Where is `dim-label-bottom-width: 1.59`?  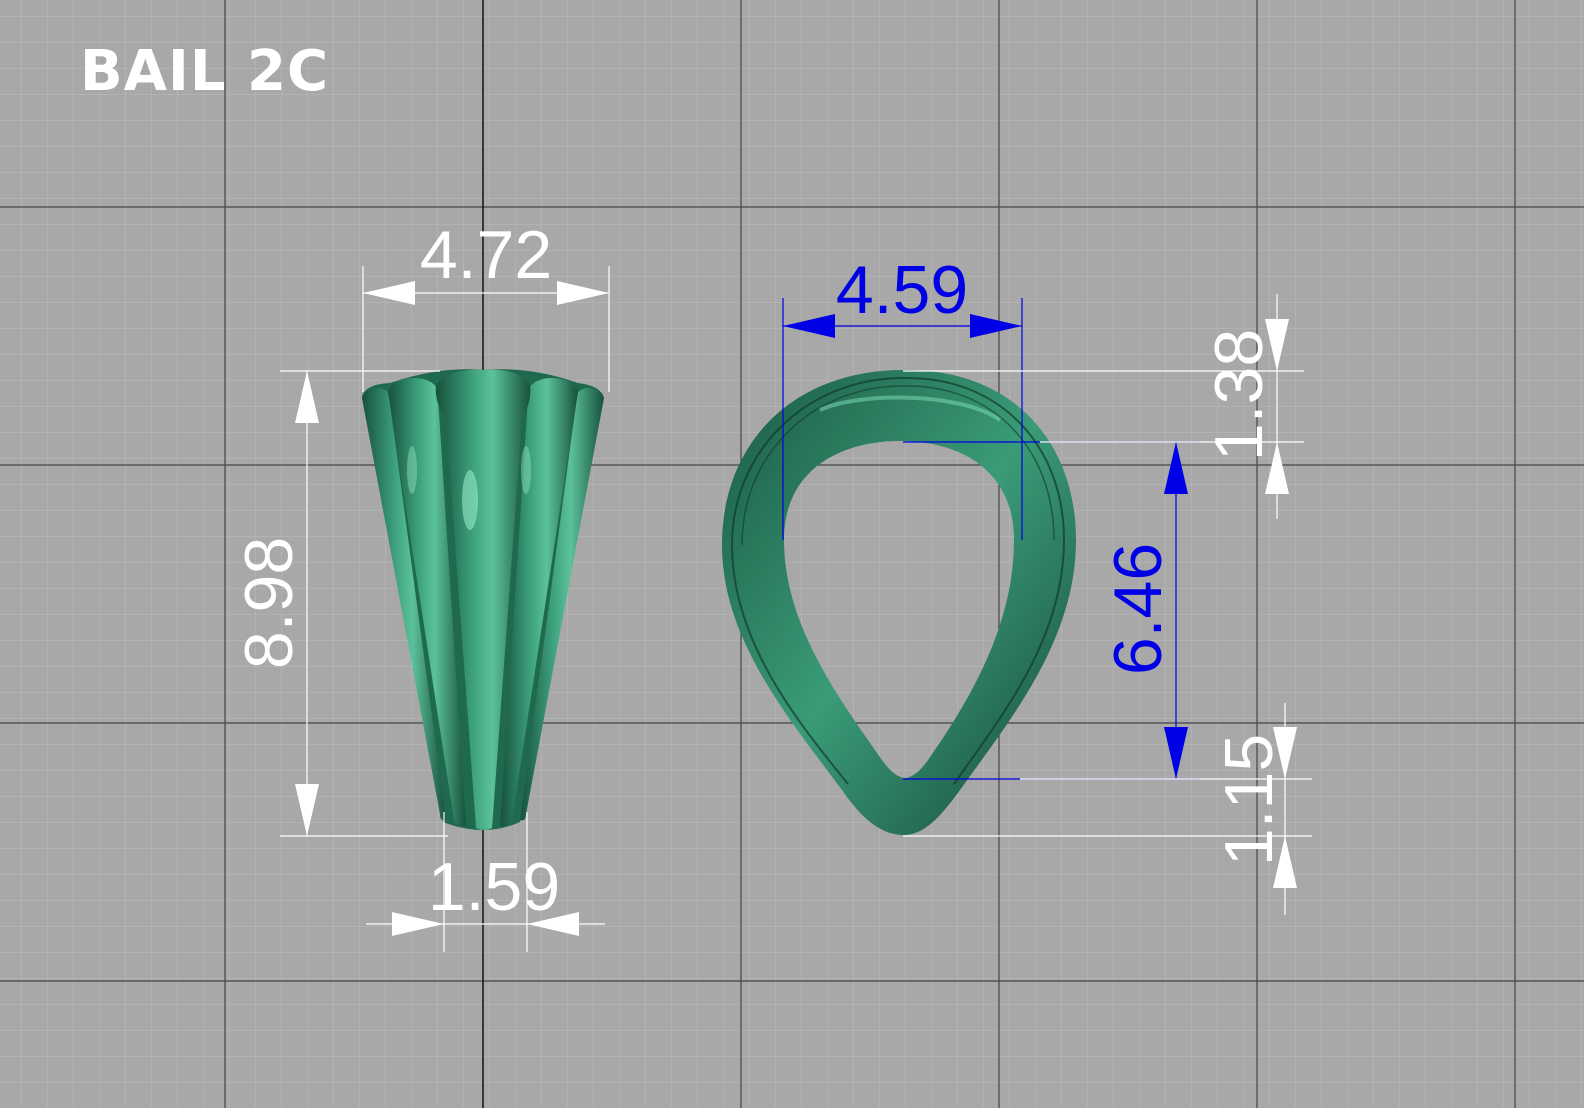
dim-label-bottom-width: 1.59 is located at coordinates (494, 887).